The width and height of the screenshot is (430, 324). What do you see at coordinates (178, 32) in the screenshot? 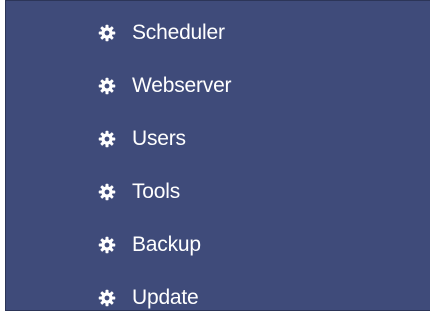
I see `menu-item-label: Scheduler` at bounding box center [178, 32].